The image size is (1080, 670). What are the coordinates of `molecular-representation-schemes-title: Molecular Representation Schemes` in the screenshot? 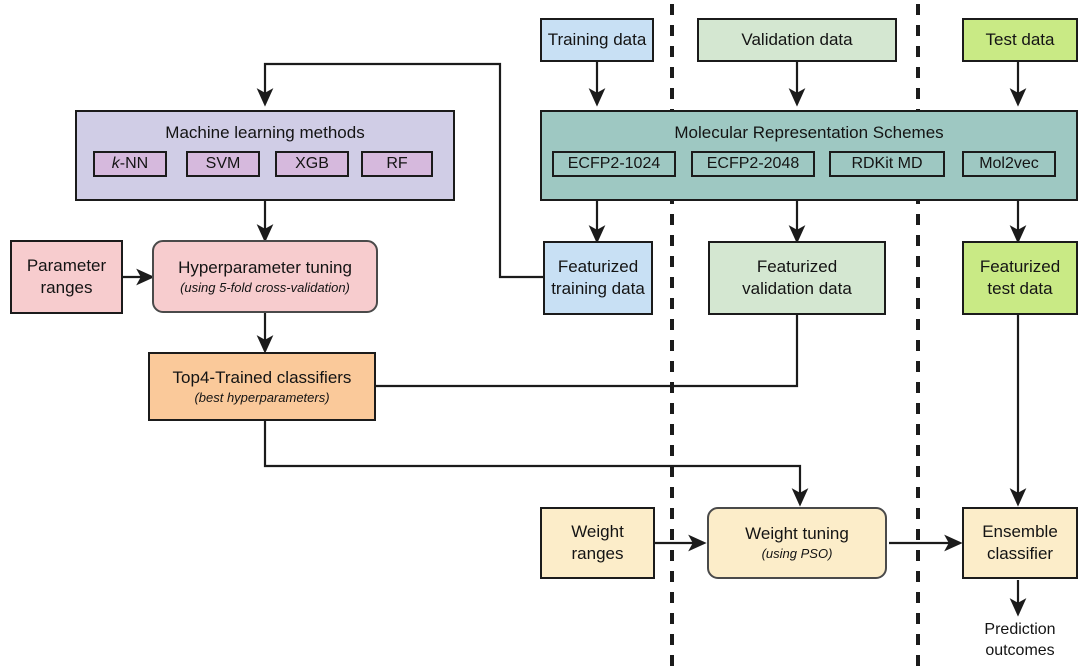 It's located at (809, 132).